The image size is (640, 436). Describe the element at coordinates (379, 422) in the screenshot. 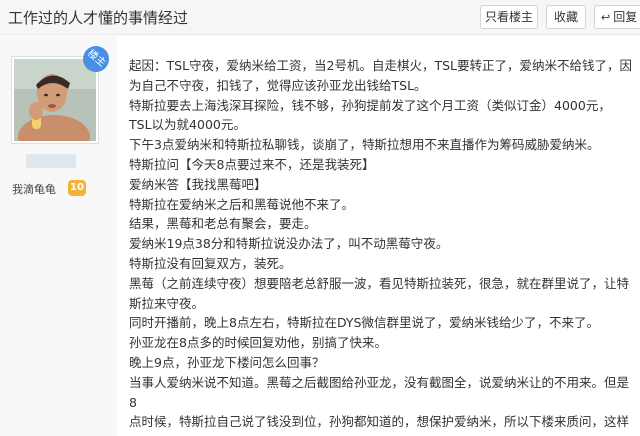

I see `post-line: 点时候，特斯拉自己说了钱没到位，孙狗都知道的，想保护爱纳米，所以下楼来质问，这样` at that location.